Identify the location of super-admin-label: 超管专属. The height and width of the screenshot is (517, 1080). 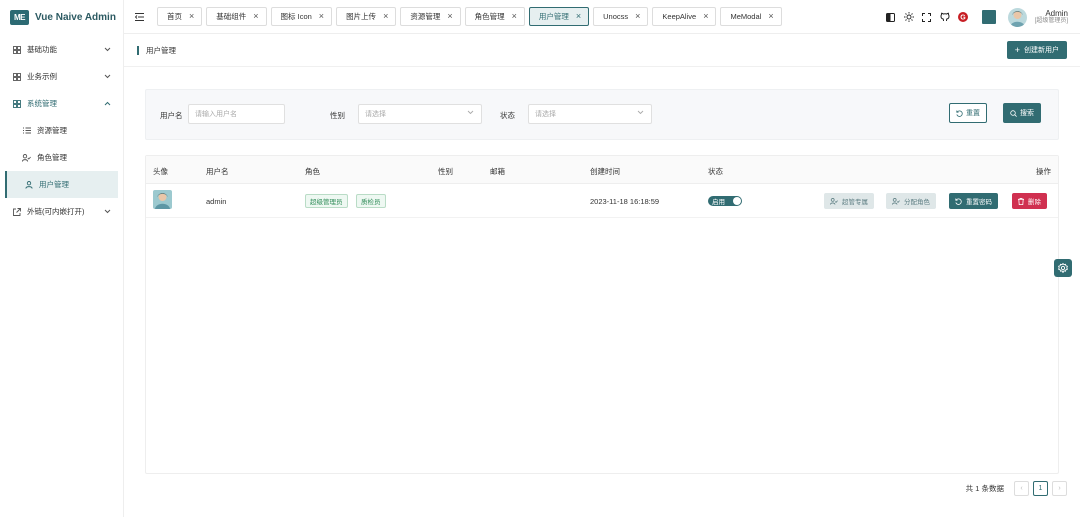
(855, 202).